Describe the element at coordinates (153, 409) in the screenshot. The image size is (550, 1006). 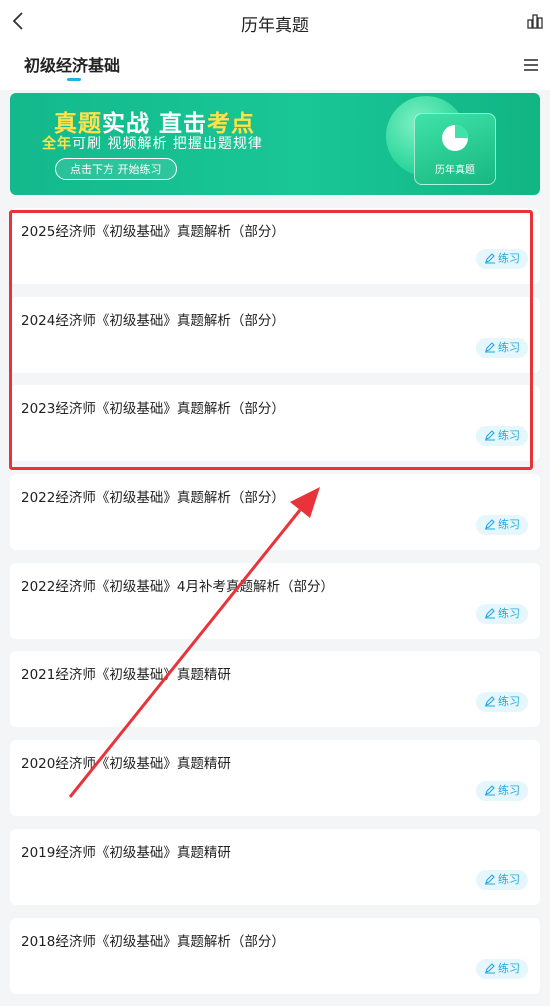
I see `item-title: 2023经济师《初级基础》真题解析（部分）` at that location.